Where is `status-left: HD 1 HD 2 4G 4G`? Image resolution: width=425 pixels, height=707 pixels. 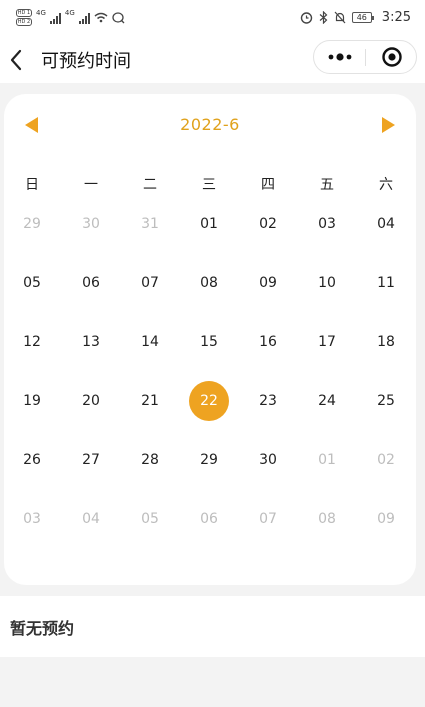 status-left: HD 1 HD 2 4G 4G is located at coordinates (70, 17).